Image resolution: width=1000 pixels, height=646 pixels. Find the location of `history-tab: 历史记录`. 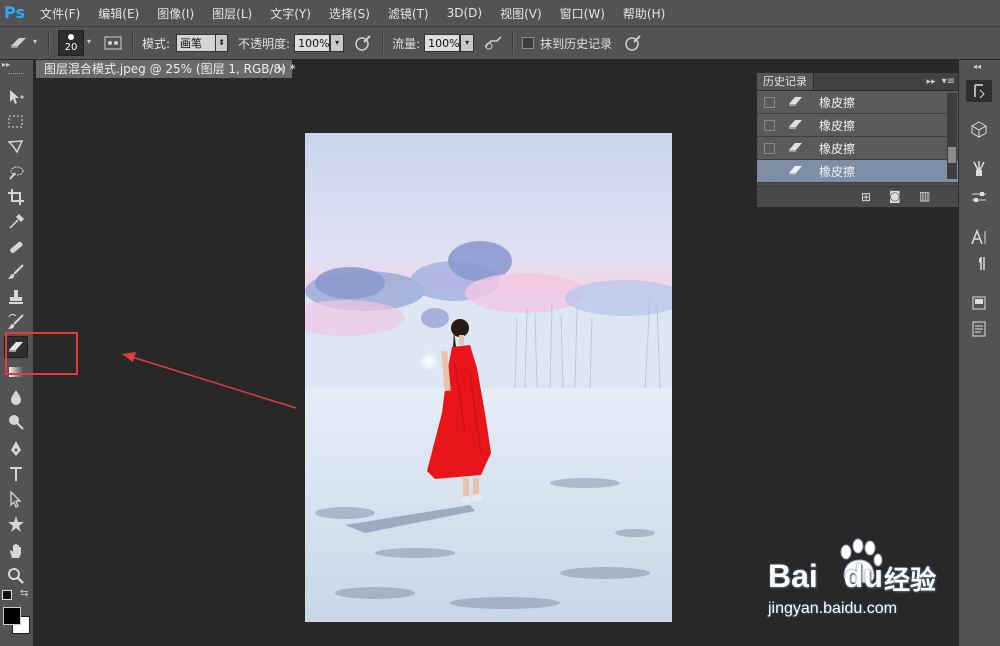

history-tab: 历史记录 is located at coordinates (785, 81).